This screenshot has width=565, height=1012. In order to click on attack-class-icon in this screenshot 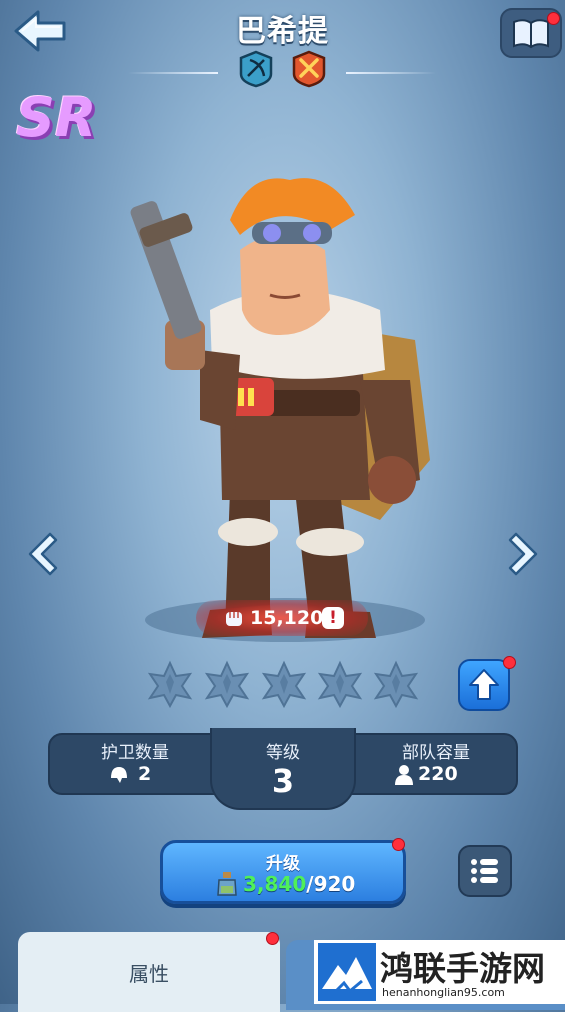, I will do `click(309, 69)`.